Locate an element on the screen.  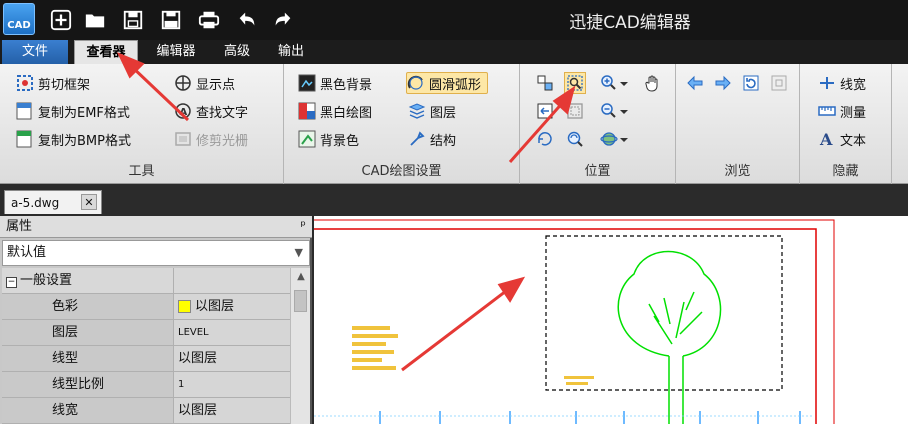
fit-to-window-icon is located at coordinates (545, 83).